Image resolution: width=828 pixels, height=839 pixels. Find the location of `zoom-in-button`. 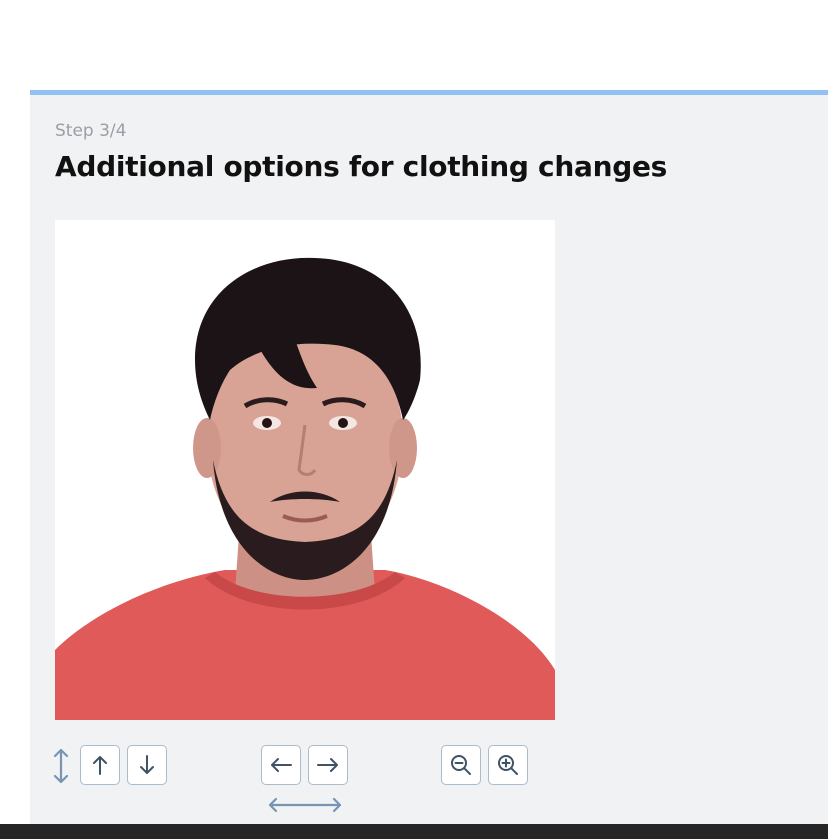

zoom-in-button is located at coordinates (508, 765).